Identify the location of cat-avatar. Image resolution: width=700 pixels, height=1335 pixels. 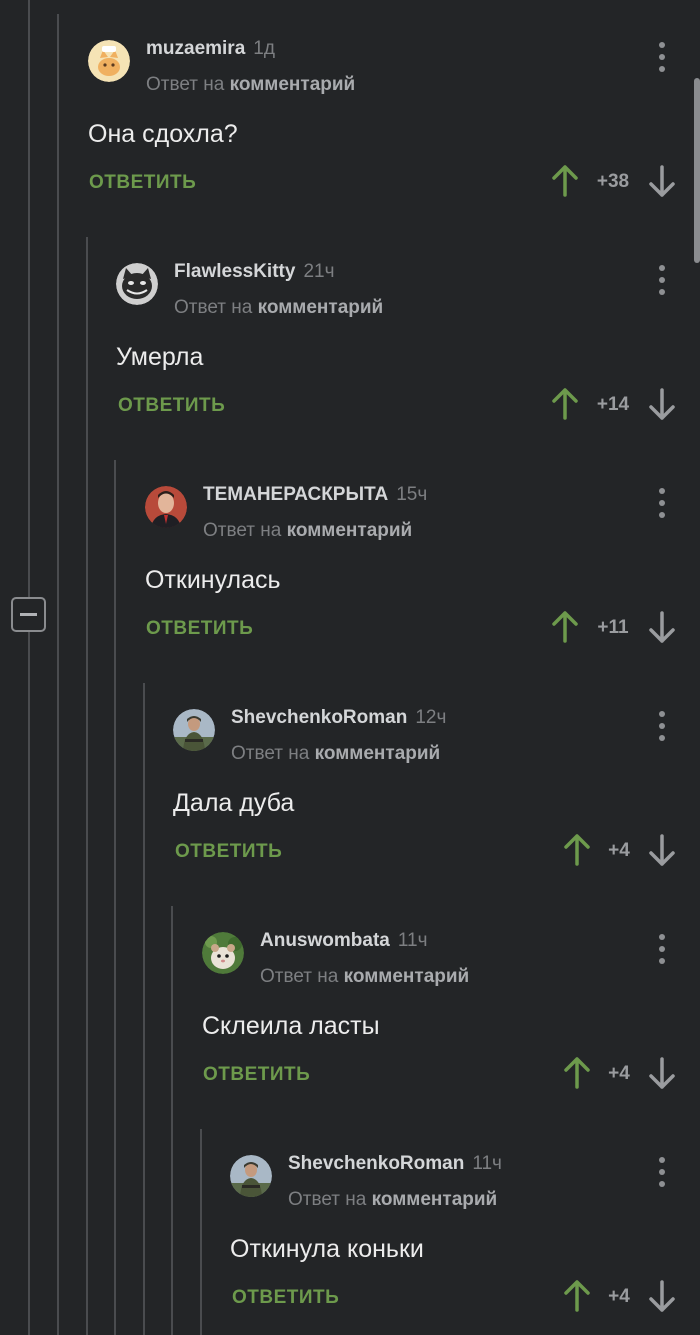
(109, 61).